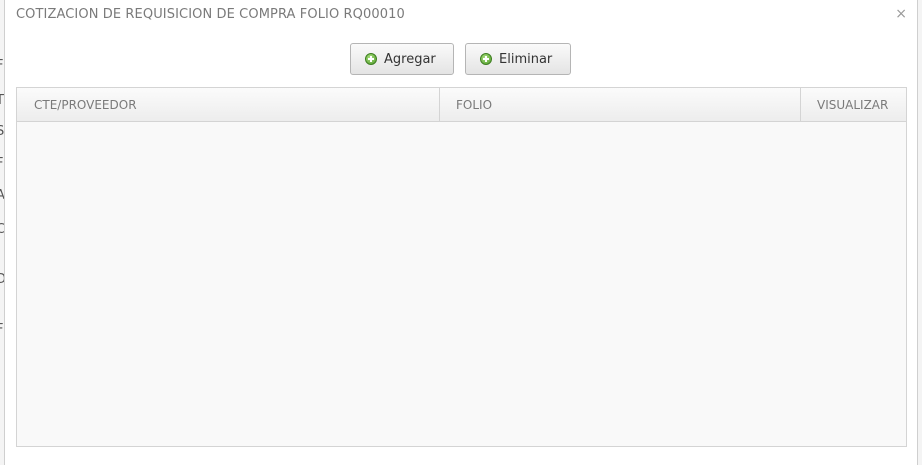 The height and width of the screenshot is (465, 922). What do you see at coordinates (461, 60) in the screenshot?
I see `toolbar: Agregar Eliminar` at bounding box center [461, 60].